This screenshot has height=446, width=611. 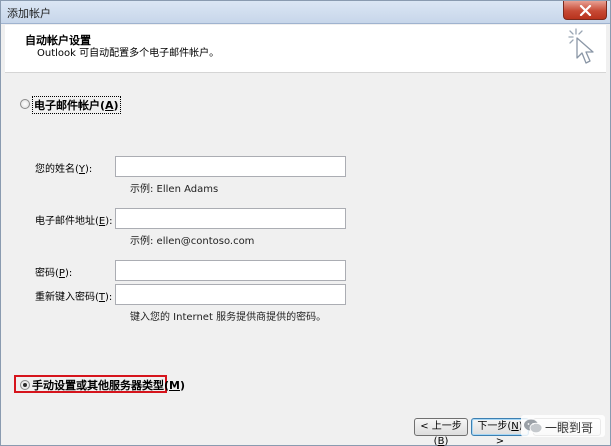 What do you see at coordinates (25, 385) in the screenshot?
I see `manual-setup-radio` at bounding box center [25, 385].